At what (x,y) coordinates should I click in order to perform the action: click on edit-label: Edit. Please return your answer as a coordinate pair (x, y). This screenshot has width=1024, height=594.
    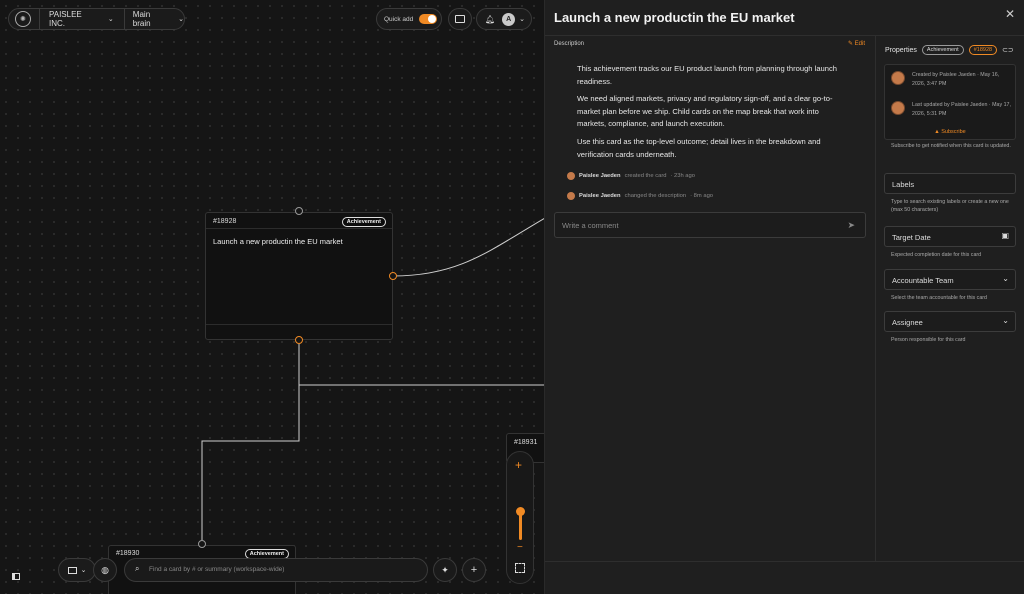
    Looking at the image, I should click on (859, 44).